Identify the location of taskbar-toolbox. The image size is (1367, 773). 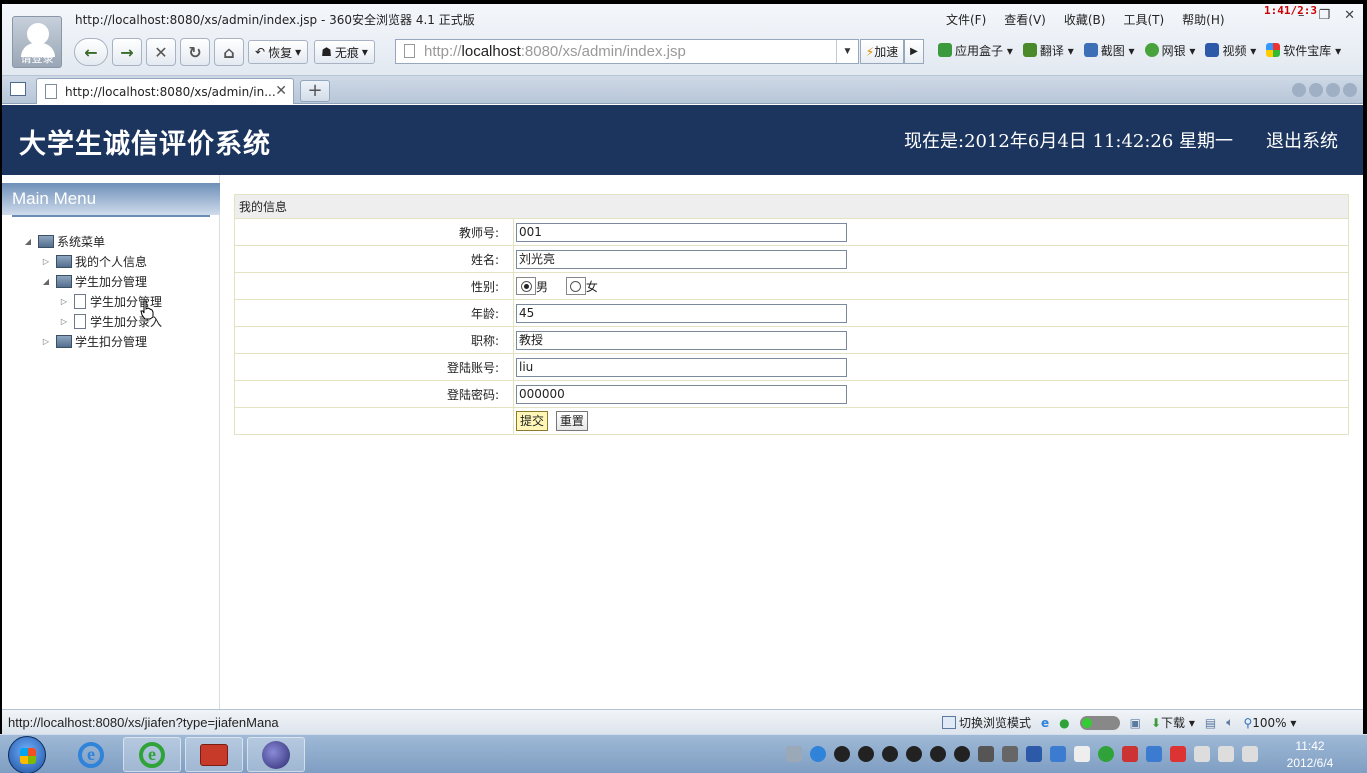
(214, 754).